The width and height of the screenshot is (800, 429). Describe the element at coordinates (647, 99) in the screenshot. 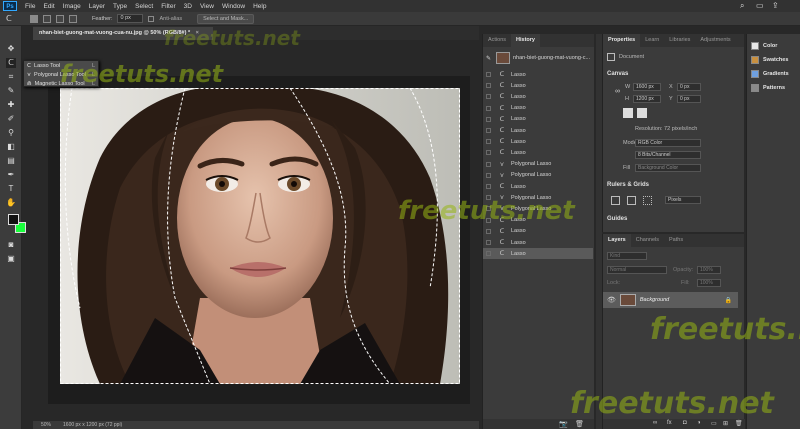

I see `height-field: 1200 px` at that location.